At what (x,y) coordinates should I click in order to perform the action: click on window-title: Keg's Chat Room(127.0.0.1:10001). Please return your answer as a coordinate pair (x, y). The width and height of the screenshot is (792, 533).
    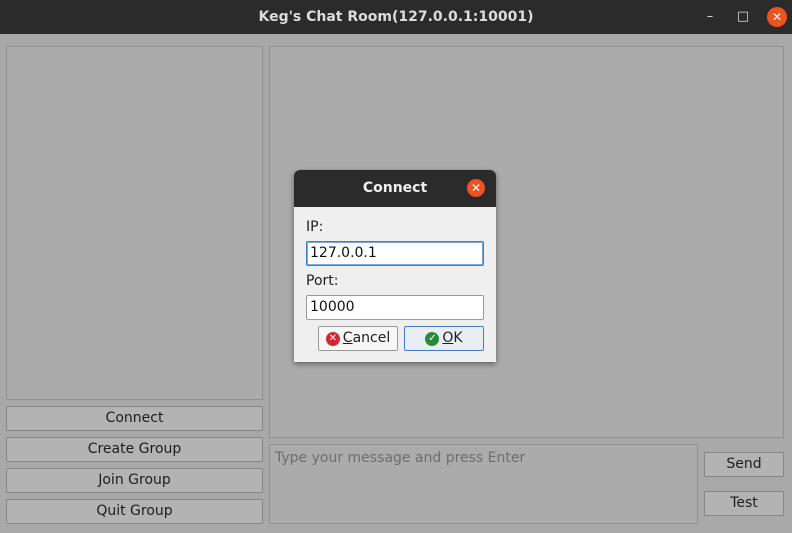
    Looking at the image, I should click on (396, 17).